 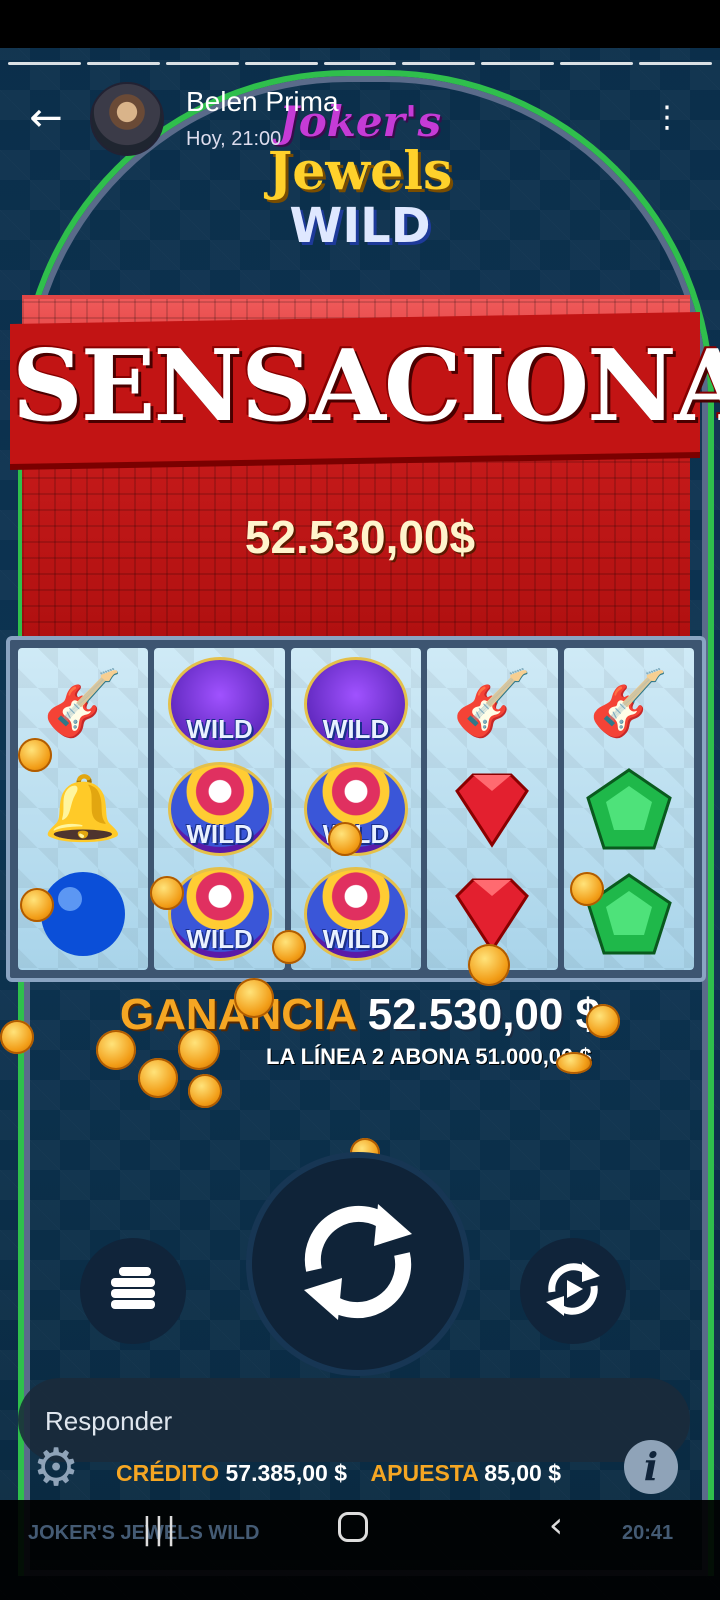 What do you see at coordinates (556, 1526) in the screenshot?
I see `chevron-left-icon: ‹` at bounding box center [556, 1526].